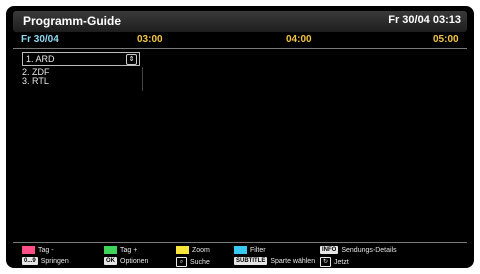  Describe the element at coordinates (110, 261) in the screenshot. I see `ok-key-icon: OK` at that location.